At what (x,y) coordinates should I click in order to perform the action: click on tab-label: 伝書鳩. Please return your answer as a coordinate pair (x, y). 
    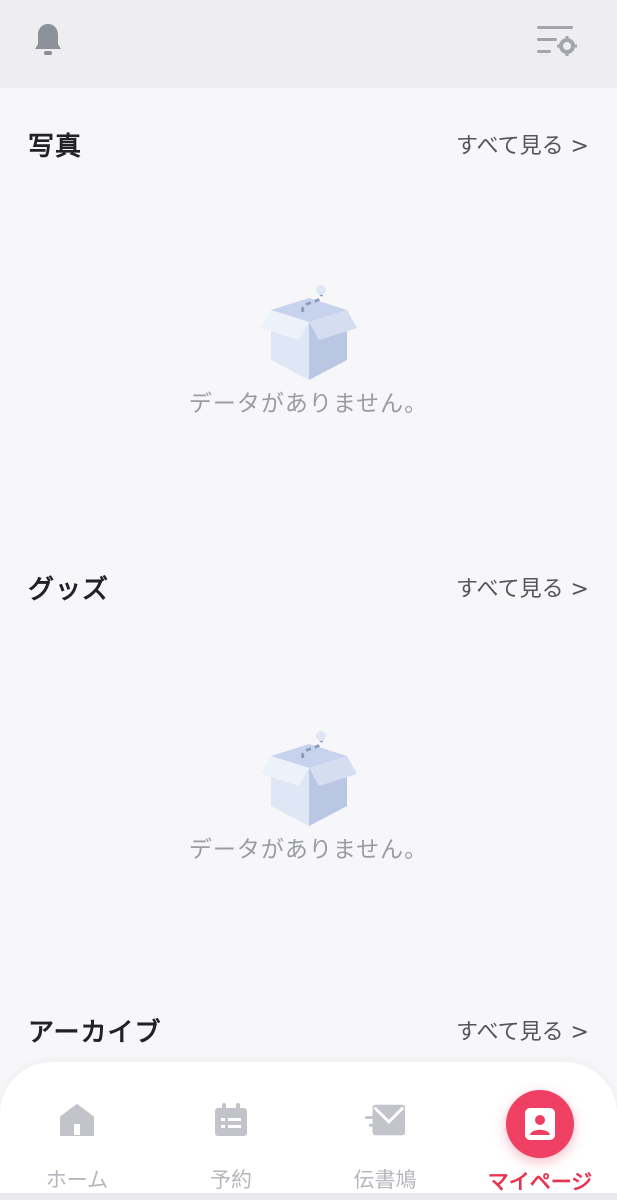
    Looking at the image, I should click on (385, 1180).